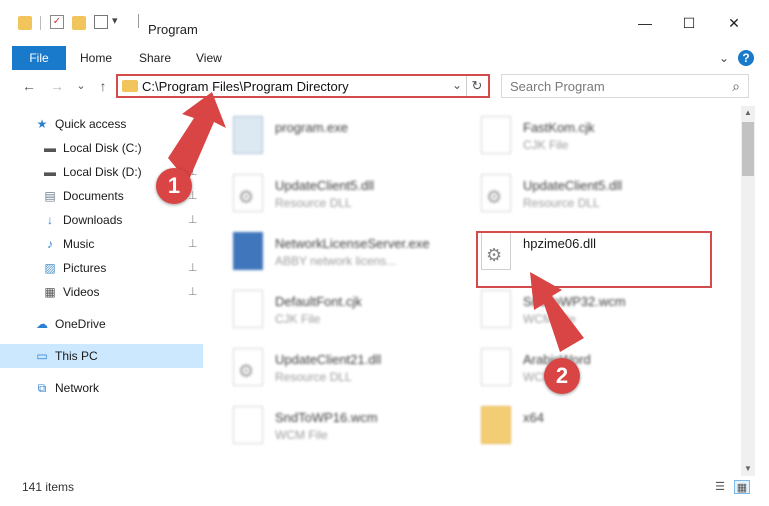 This screenshot has width=769, height=506. Describe the element at coordinates (101, 220) in the screenshot. I see `sidebar-item-downloads: ↓ Downloads ⊥` at that location.